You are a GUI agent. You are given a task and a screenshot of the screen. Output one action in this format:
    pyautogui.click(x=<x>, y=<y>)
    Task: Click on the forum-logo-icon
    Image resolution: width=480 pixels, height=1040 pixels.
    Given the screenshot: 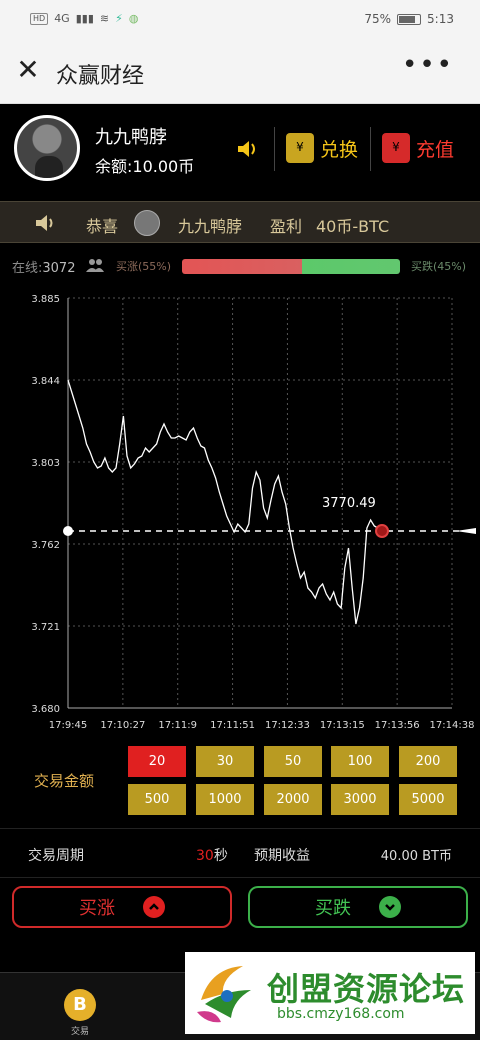 What is the action you would take?
    pyautogui.click(x=224, y=994)
    